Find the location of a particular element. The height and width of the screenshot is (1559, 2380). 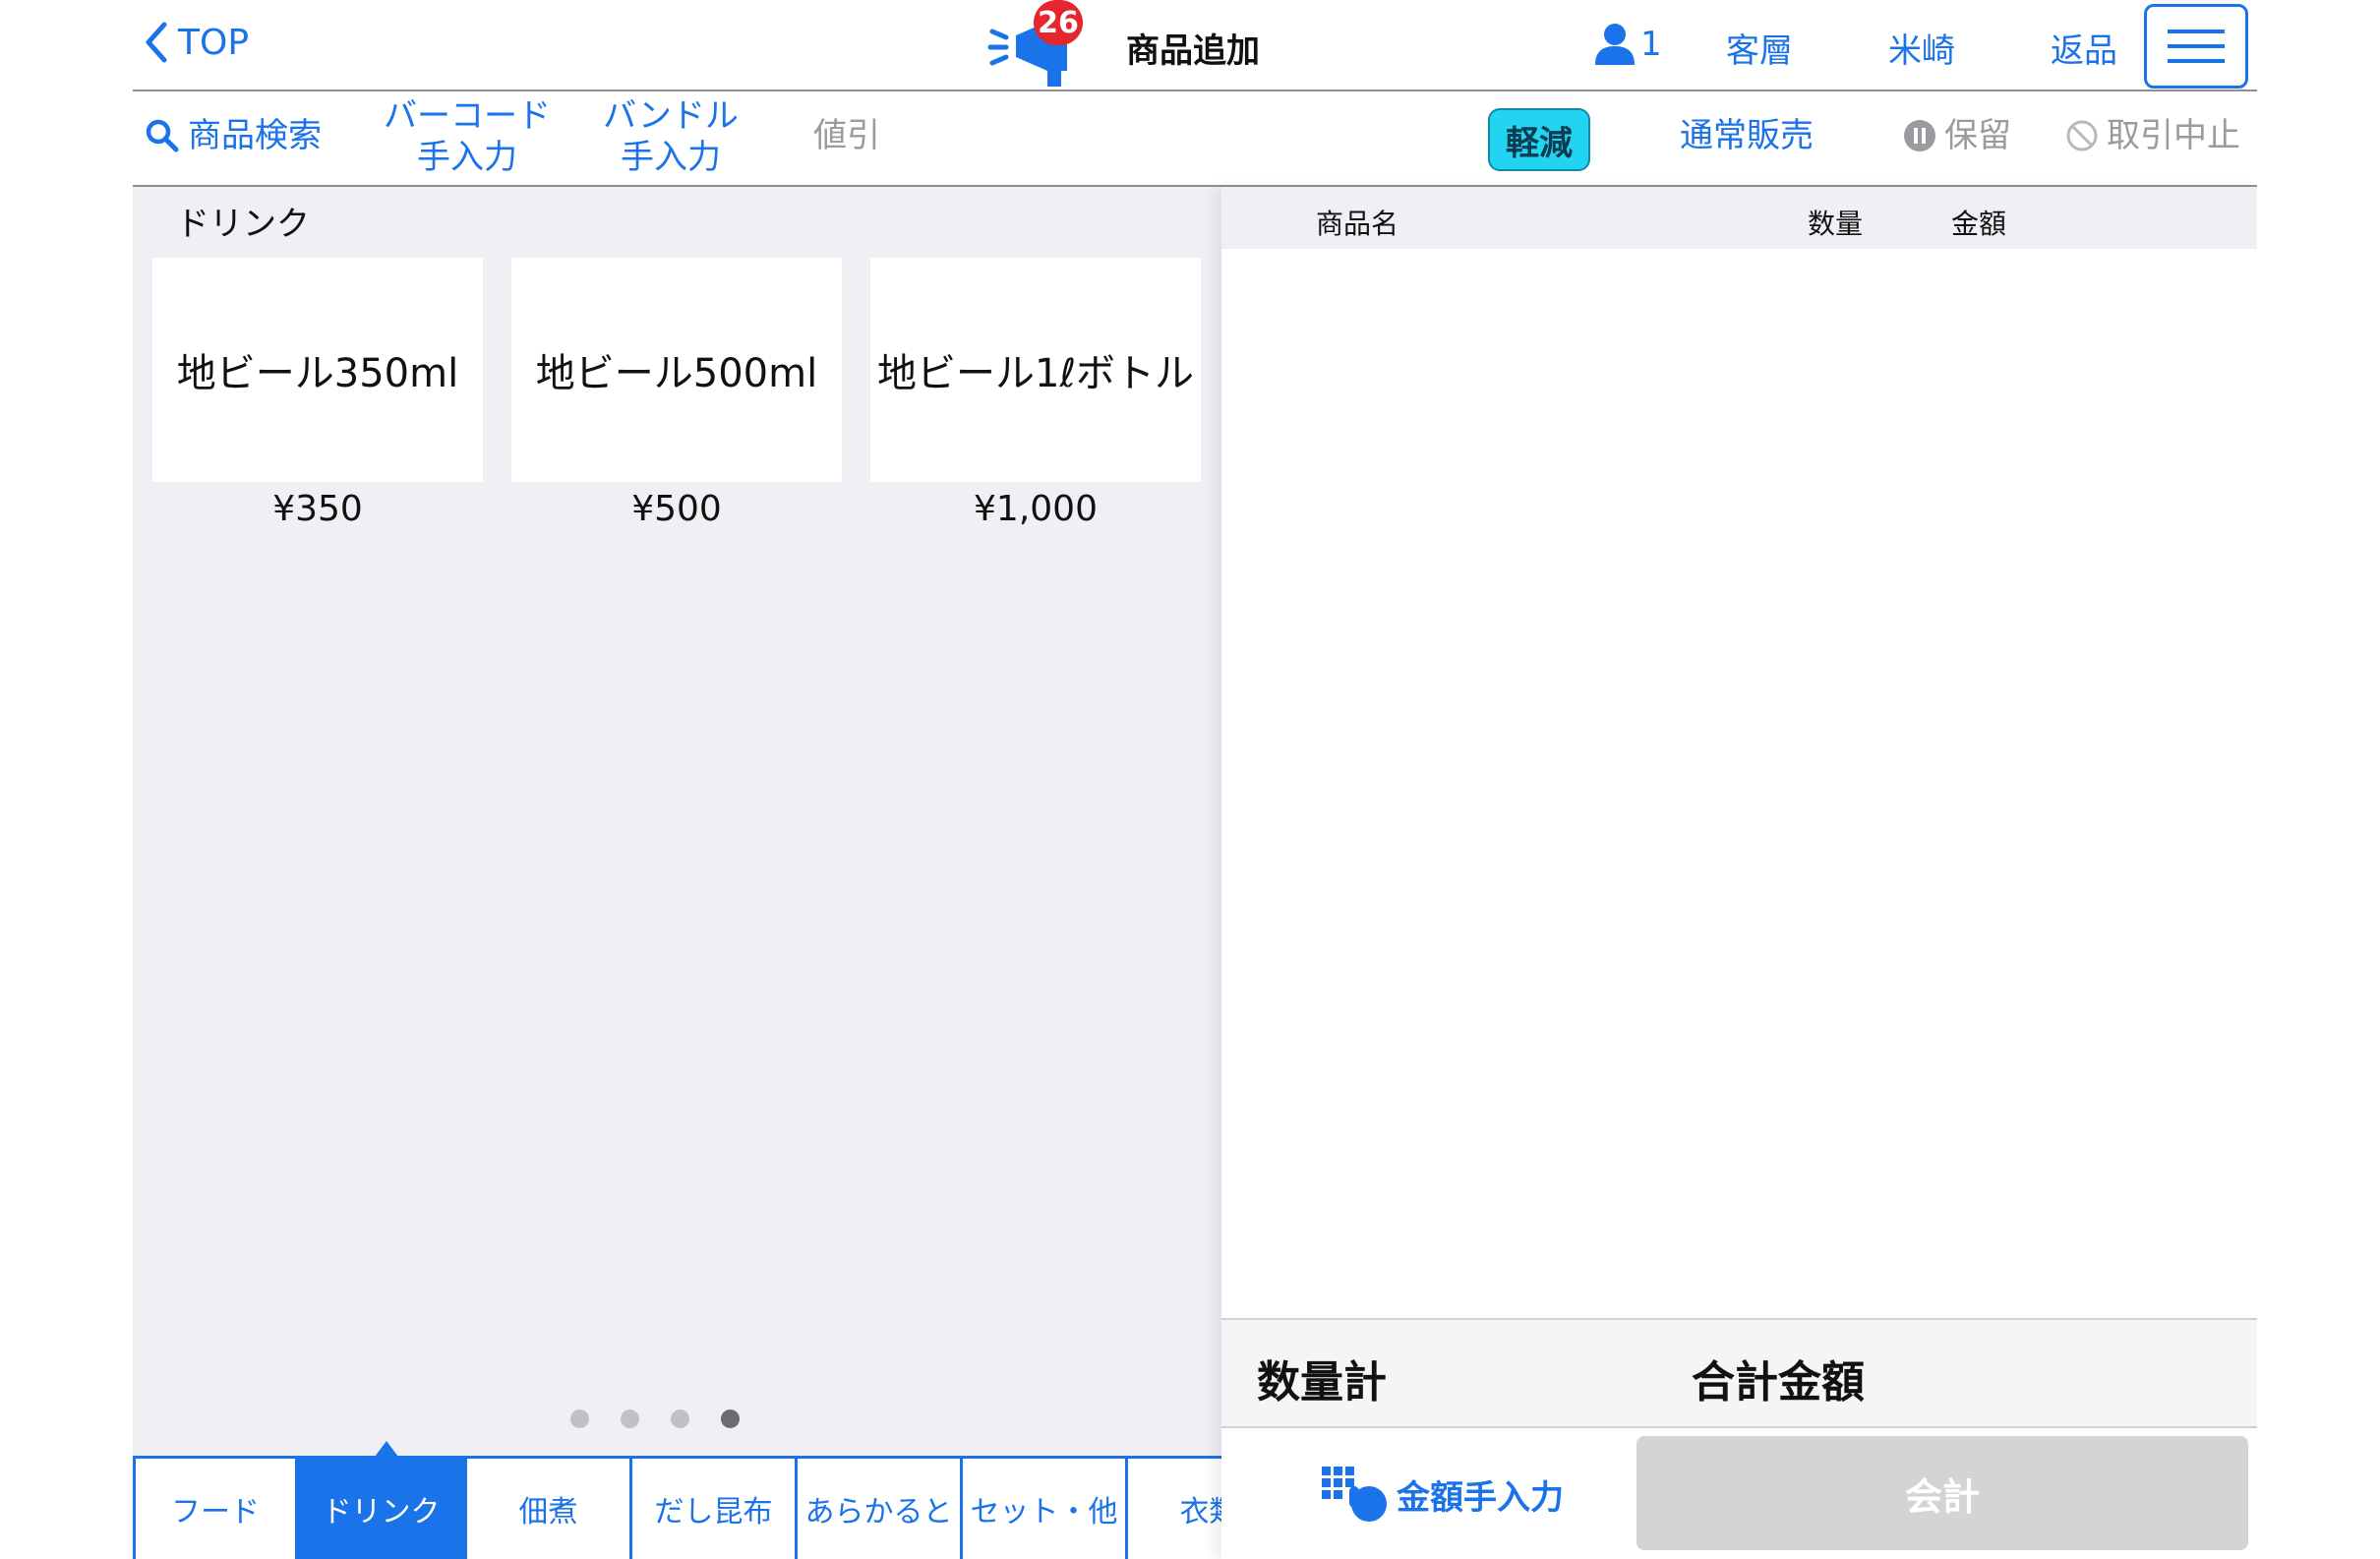

tab-food: フード is located at coordinates (215, 1509).